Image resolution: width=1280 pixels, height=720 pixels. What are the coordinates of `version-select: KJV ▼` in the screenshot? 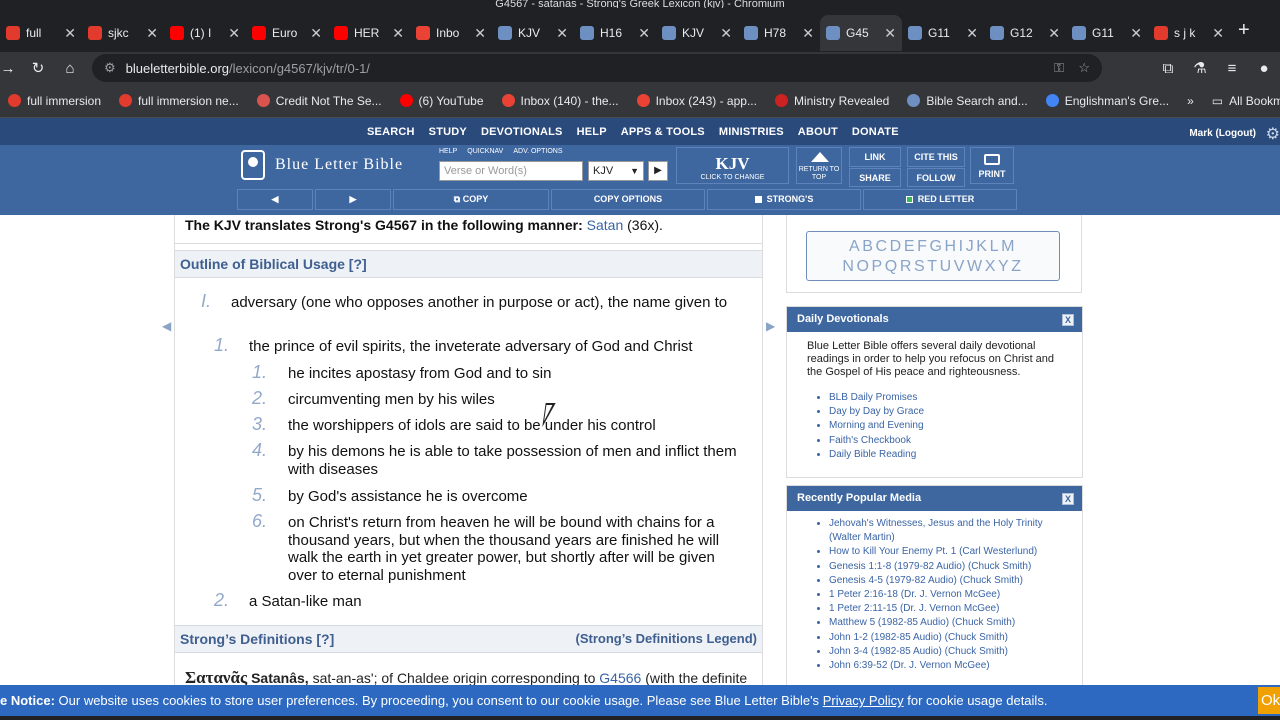 It's located at (616, 171).